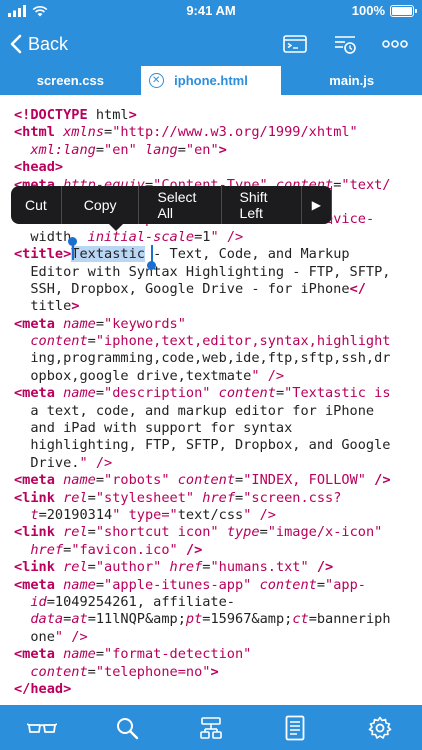 The height and width of the screenshot is (750, 422). I want to click on glasses-icon, so click(42, 727).